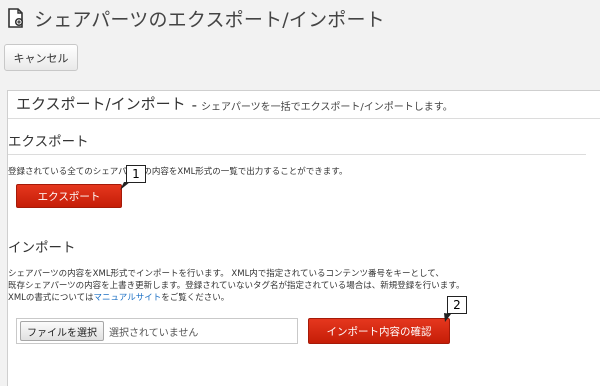 This screenshot has width=600, height=386. Describe the element at coordinates (457, 305) in the screenshot. I see `callout-two: 2` at that location.